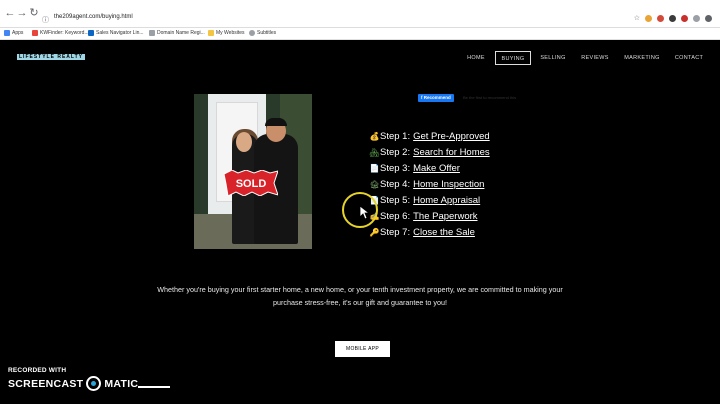 Image resolution: width=720 pixels, height=404 pixels. I want to click on bookmark-my-websites: My Websites, so click(226, 33).